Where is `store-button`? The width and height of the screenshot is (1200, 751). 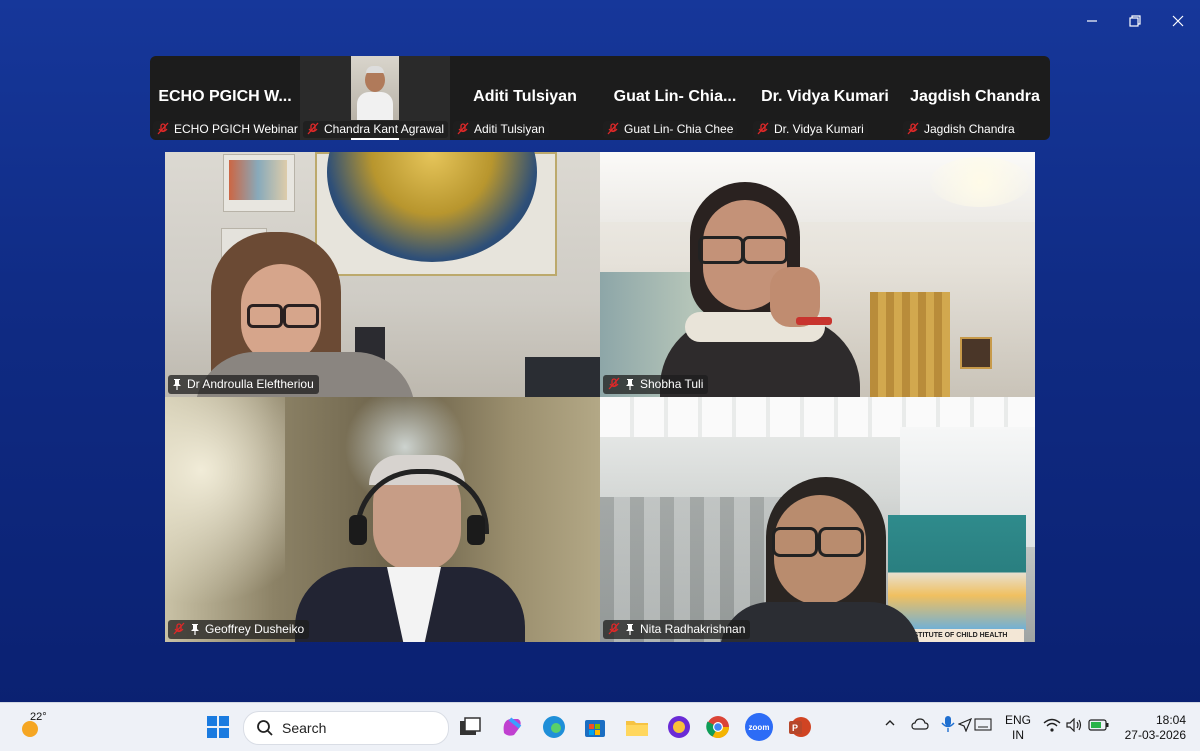
store-button is located at coordinates (595, 727).